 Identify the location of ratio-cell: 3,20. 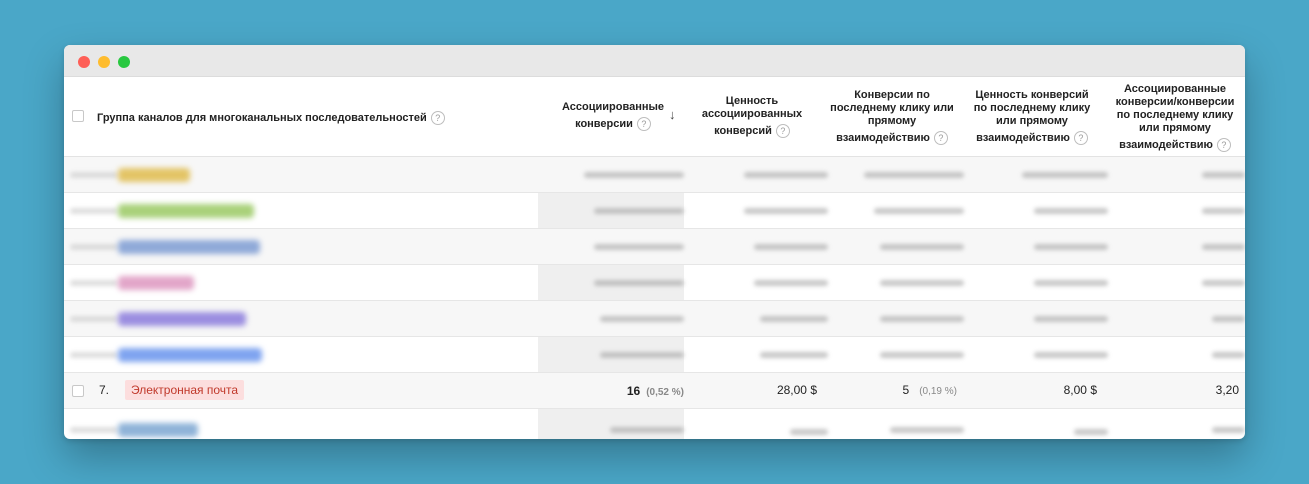
(1227, 390).